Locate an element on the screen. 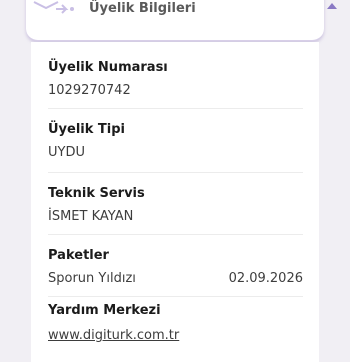 The width and height of the screenshot is (350, 362). membership-number-row: Üyelik Numarası 1029270742 is located at coordinates (175, 84).